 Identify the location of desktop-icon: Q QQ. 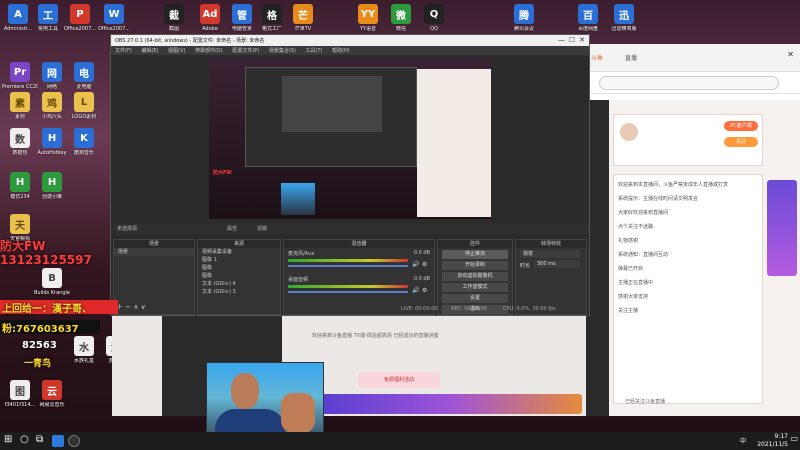
(434, 18).